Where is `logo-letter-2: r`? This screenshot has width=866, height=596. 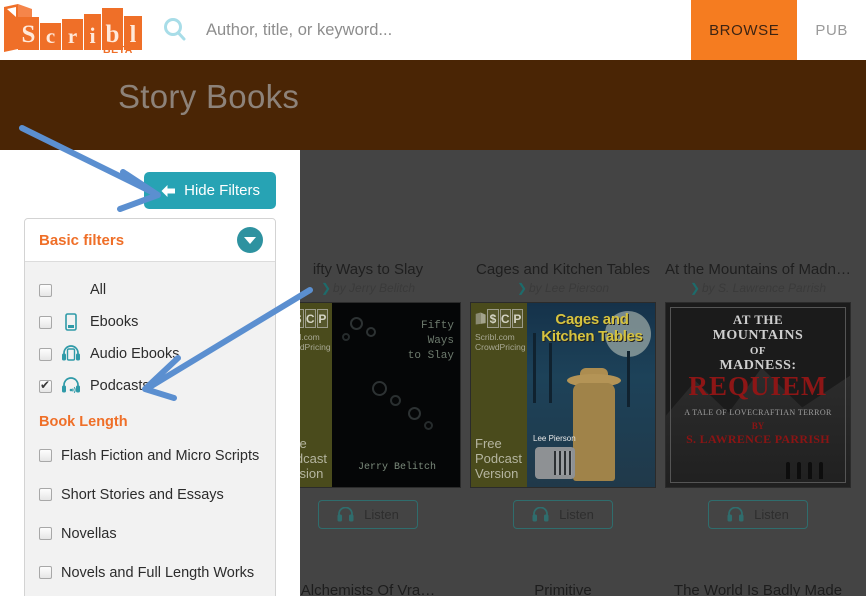
logo-letter-2: r is located at coordinates (72, 34).